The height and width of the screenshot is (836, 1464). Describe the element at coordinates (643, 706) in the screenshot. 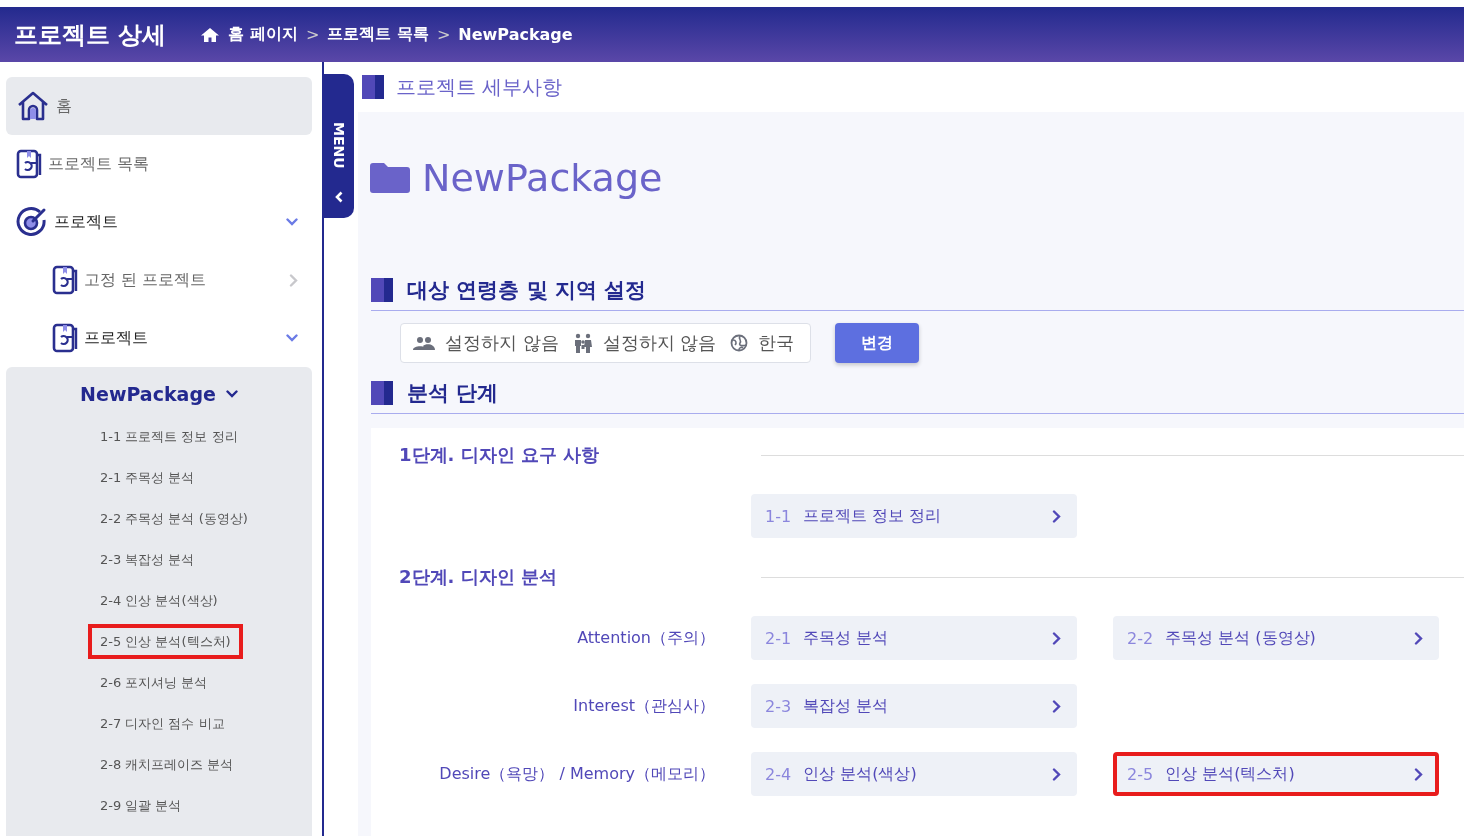

I see `row-label: Interest（관심사）` at that location.